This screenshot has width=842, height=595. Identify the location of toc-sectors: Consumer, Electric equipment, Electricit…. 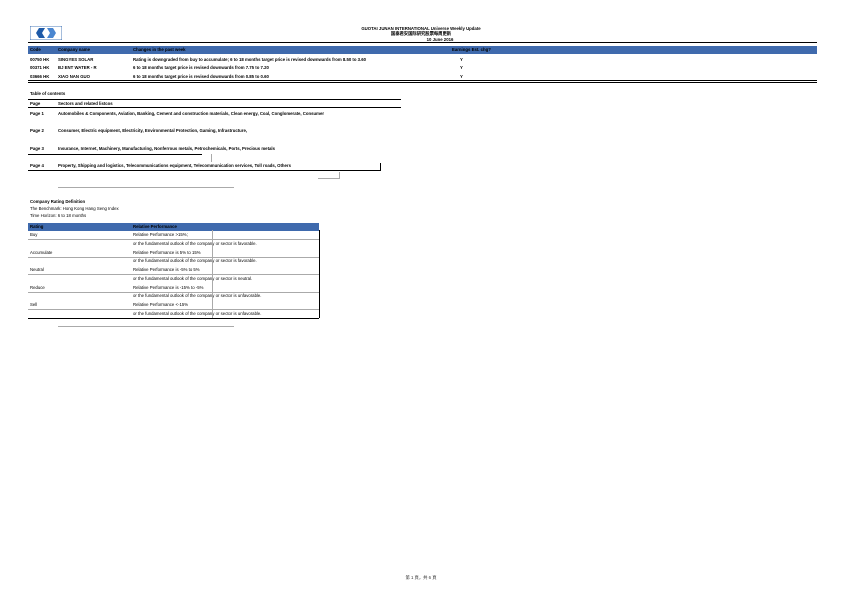
(153, 131).